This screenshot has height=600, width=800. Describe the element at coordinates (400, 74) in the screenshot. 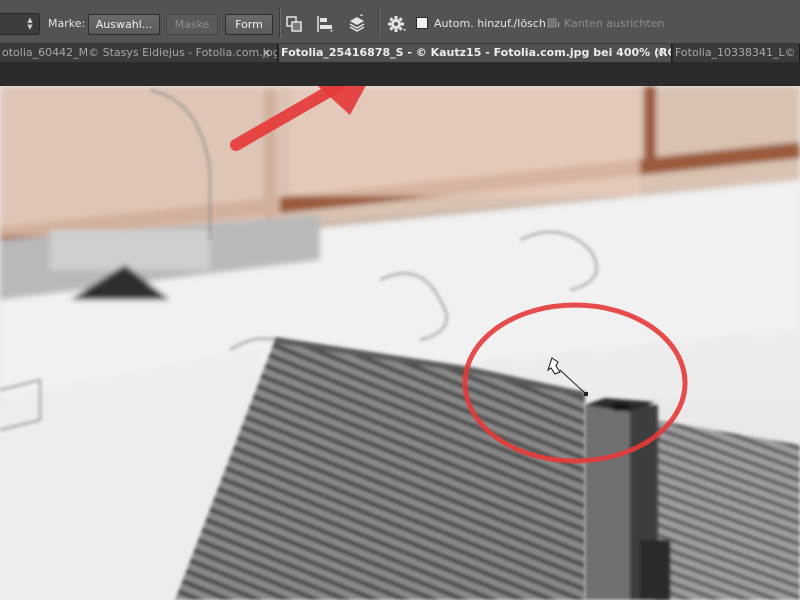

I see `document-ruler-strip` at that location.